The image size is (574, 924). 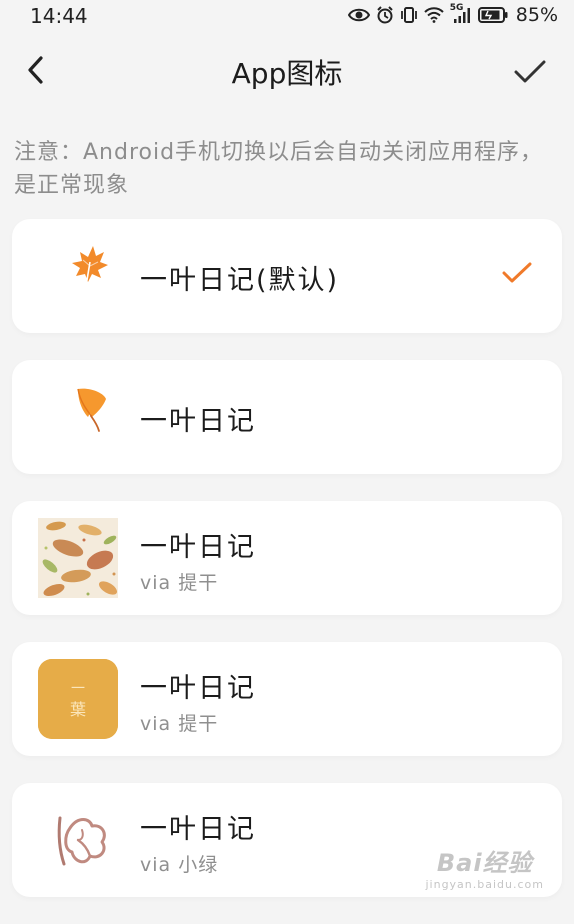 What do you see at coordinates (78, 689) in the screenshot?
I see `yellow-icon-top-char: 一` at bounding box center [78, 689].